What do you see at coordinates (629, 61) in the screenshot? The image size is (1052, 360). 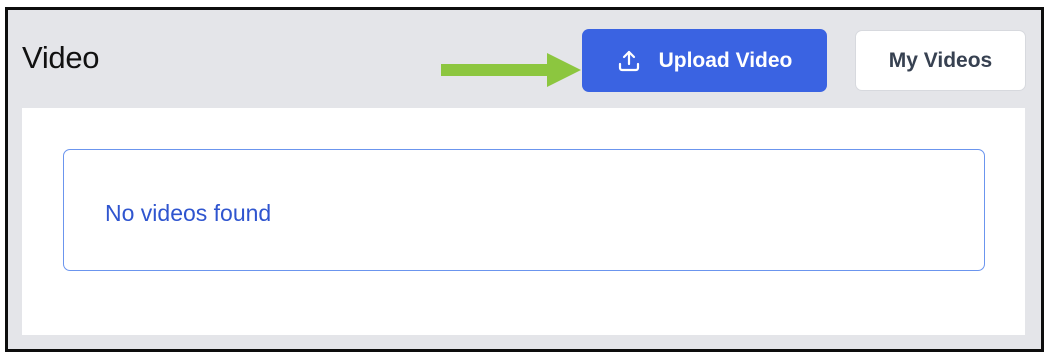 I see `upload-icon` at bounding box center [629, 61].